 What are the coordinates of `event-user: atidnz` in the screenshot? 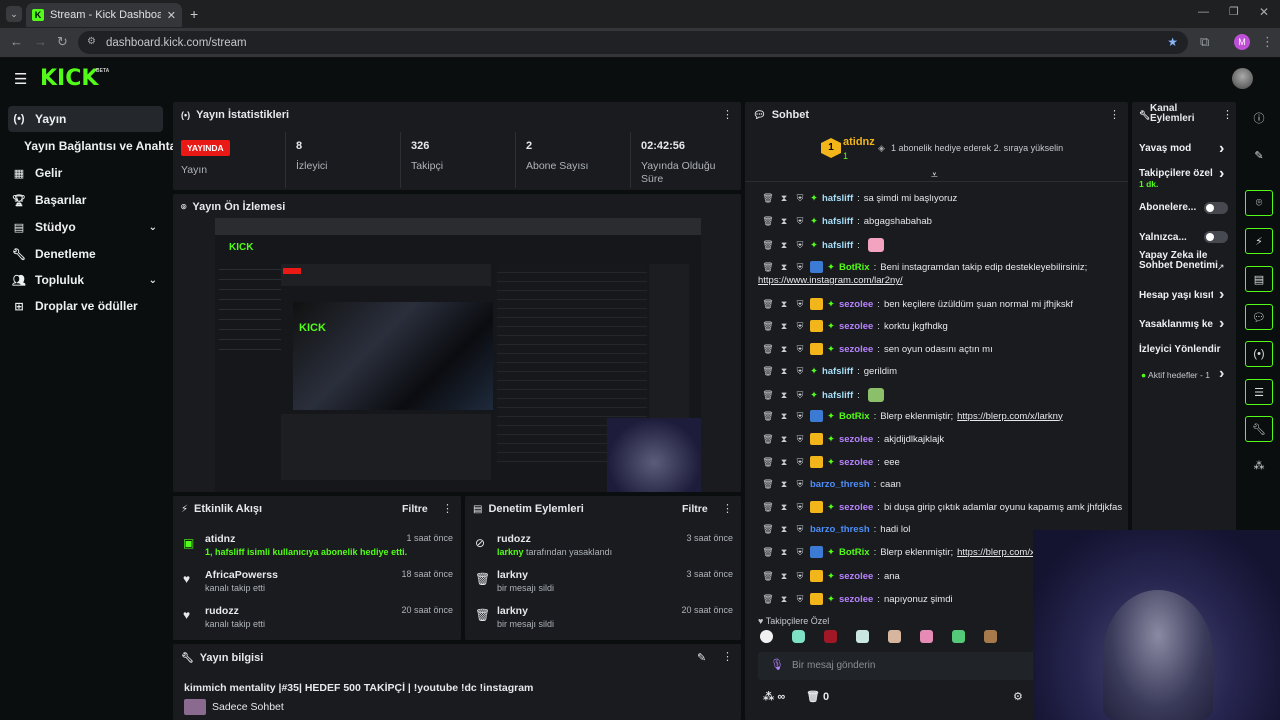 It's located at (220, 539).